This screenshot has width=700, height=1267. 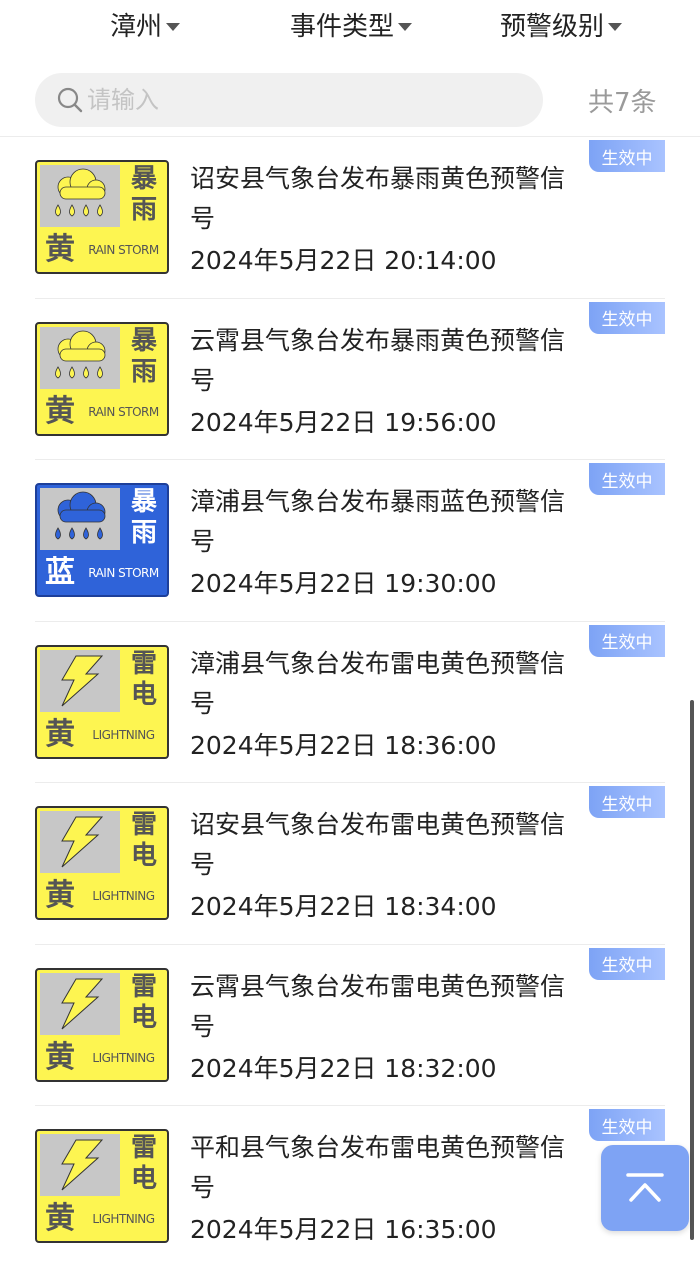 I want to click on warning-title: 云霄县气象台发布暴雨黄色预警信号, so click(x=378, y=360).